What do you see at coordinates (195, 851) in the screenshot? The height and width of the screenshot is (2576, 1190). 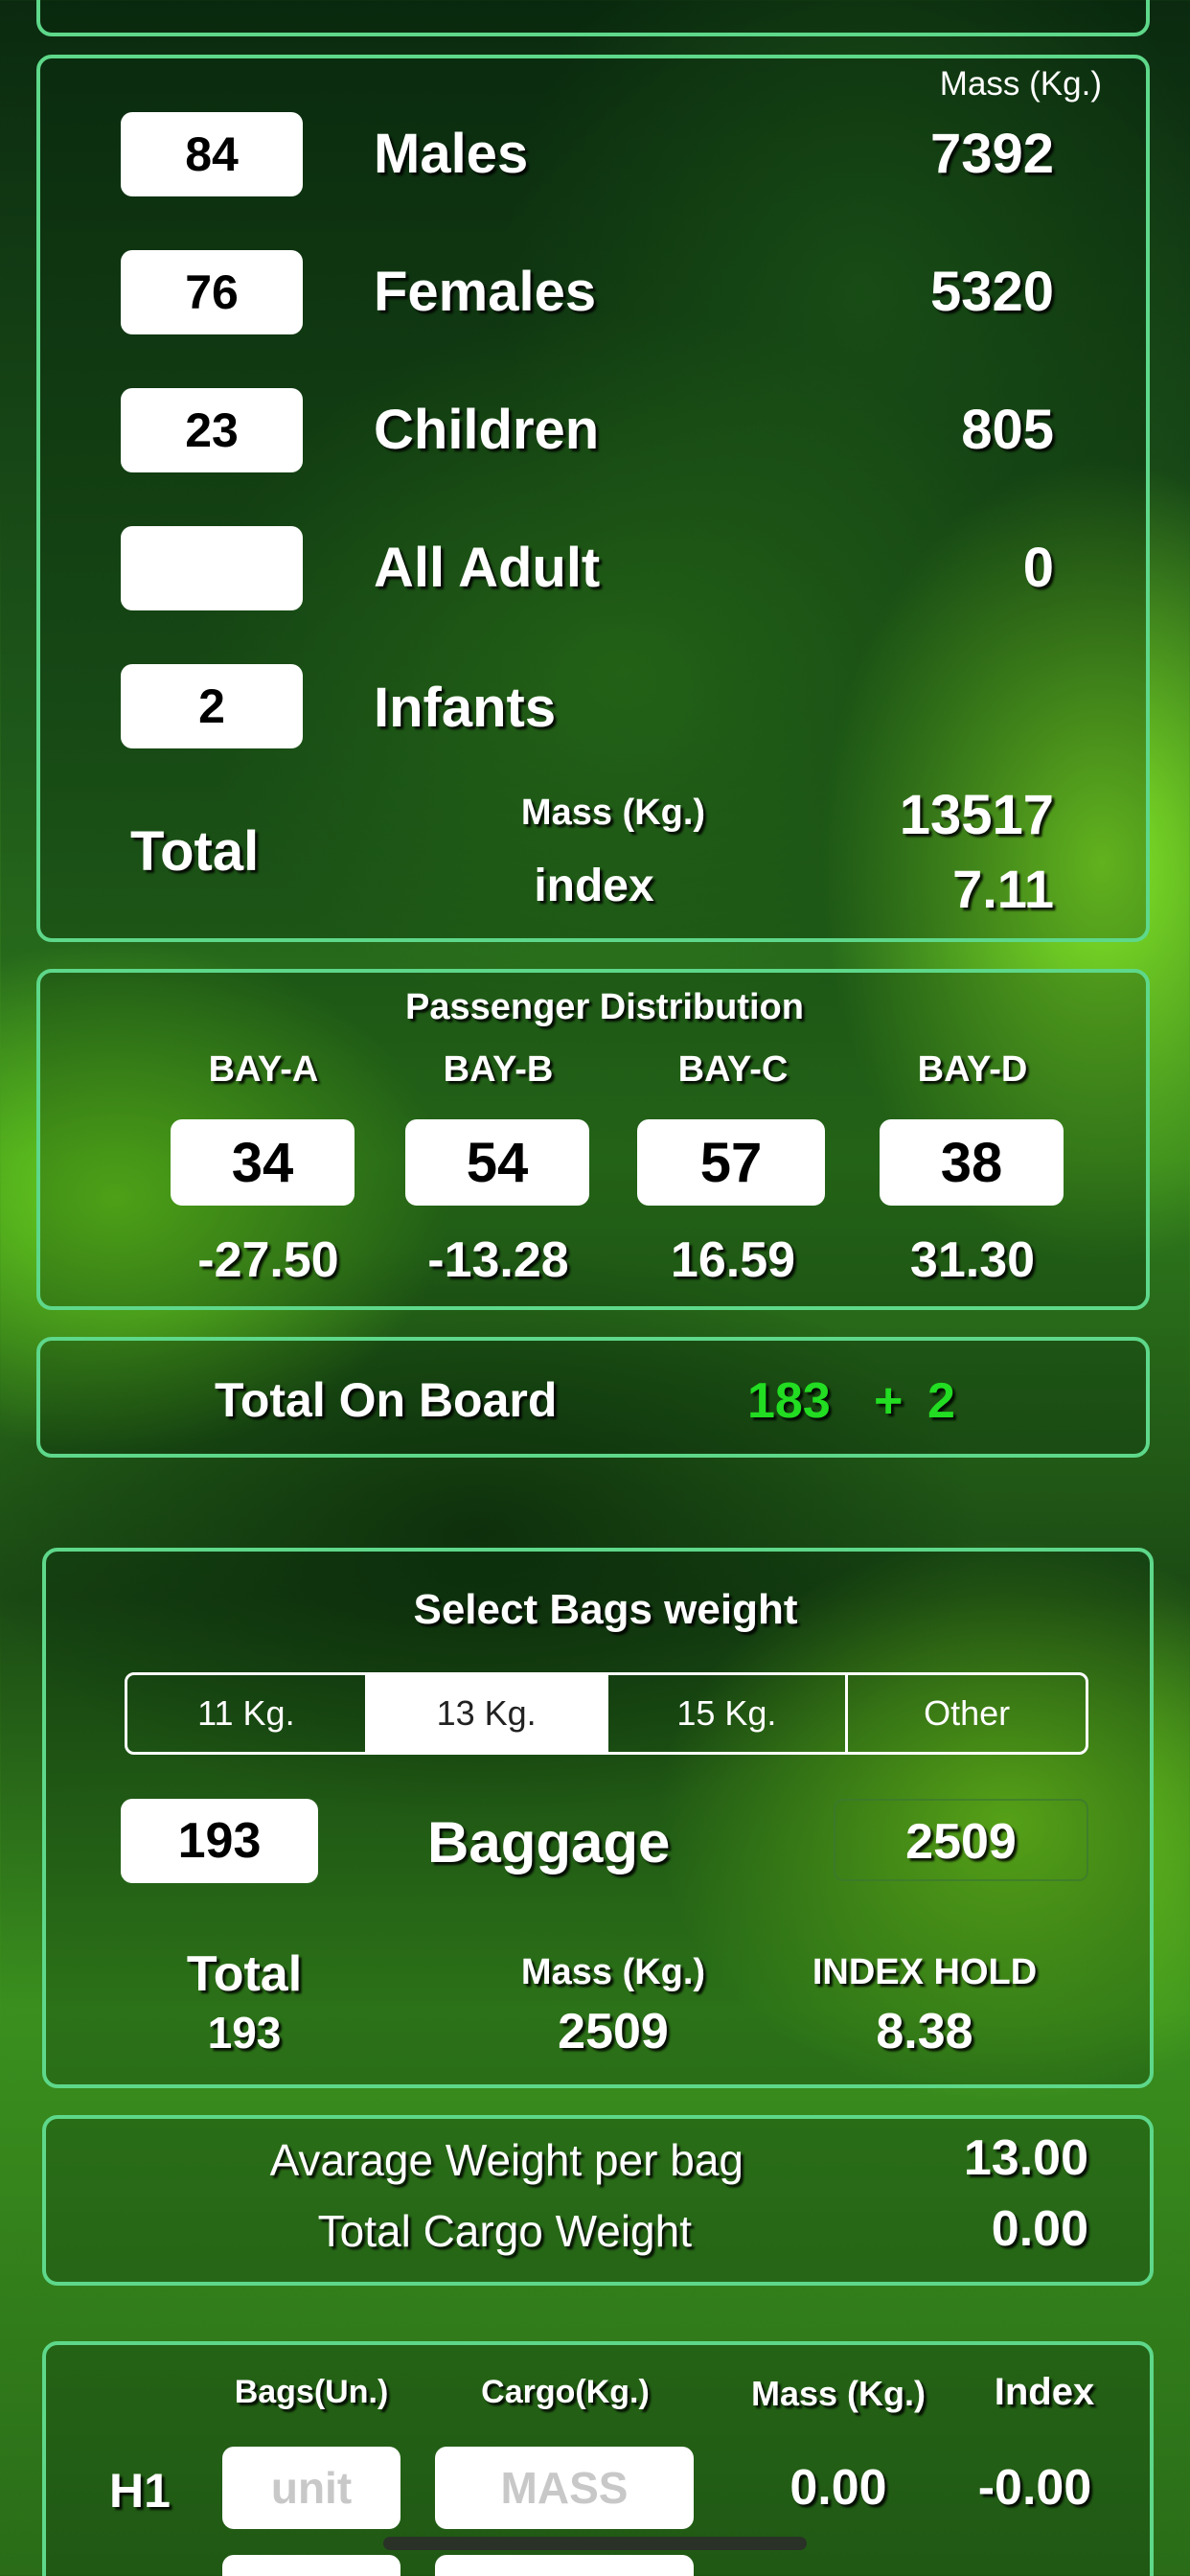 I see `passengers-total-label: Total` at bounding box center [195, 851].